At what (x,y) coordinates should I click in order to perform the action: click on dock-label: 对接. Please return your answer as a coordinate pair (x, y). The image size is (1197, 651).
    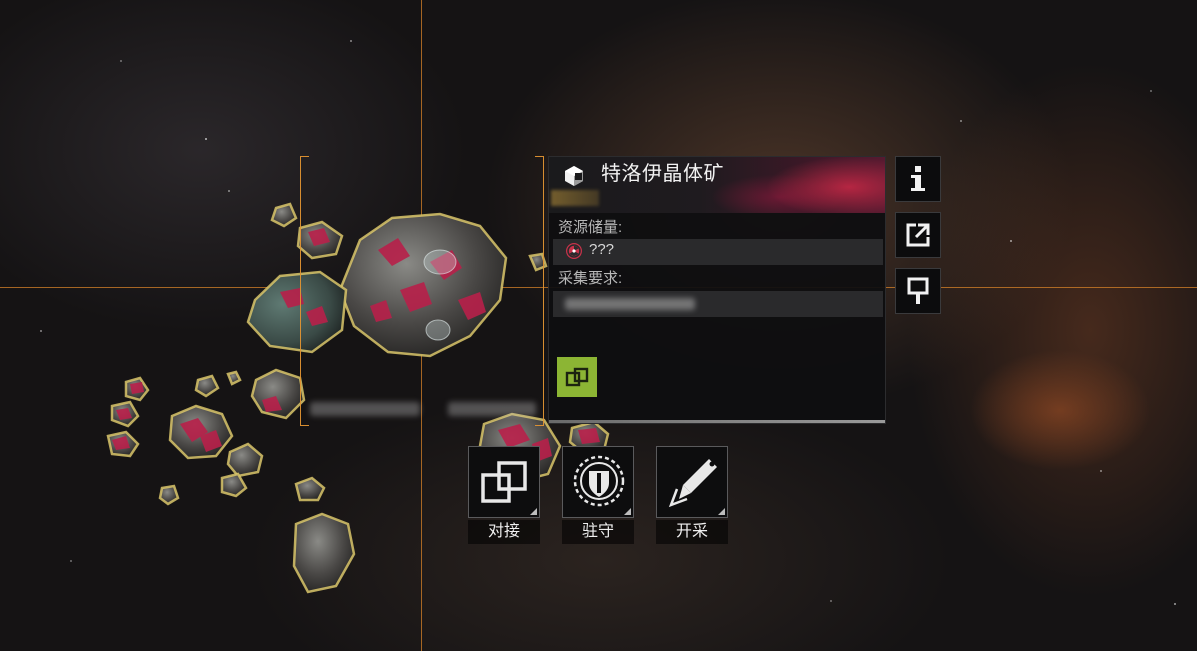
    Looking at the image, I should click on (504, 532).